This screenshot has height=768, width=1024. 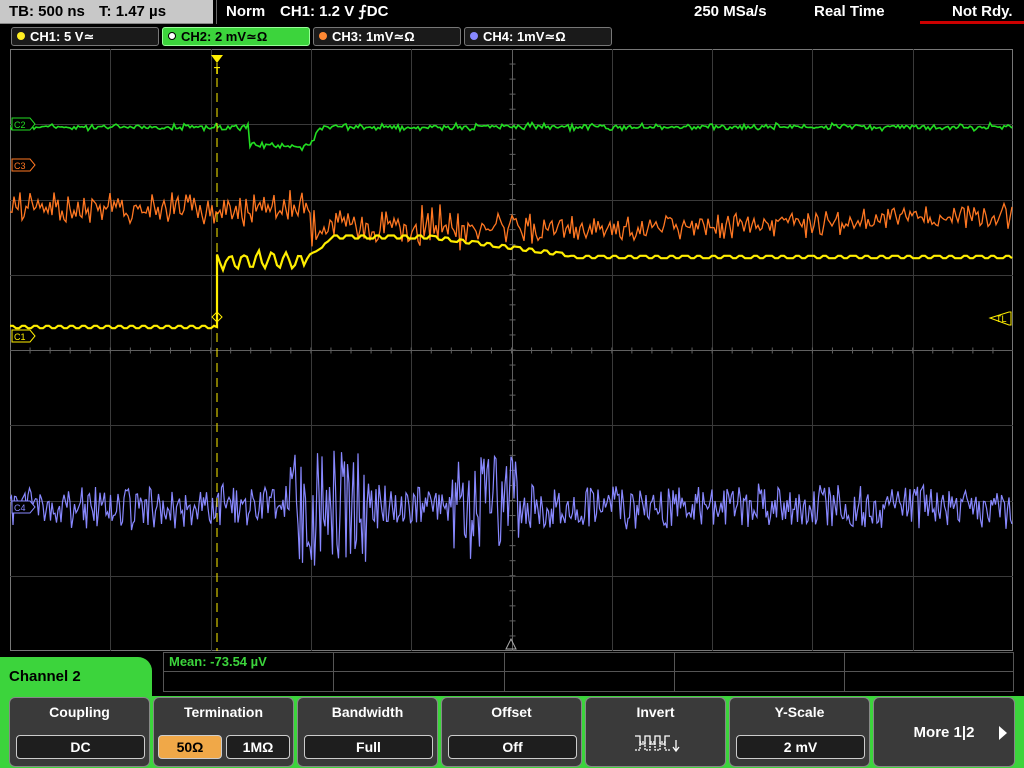 I want to click on tab-ch2: CH2: 2 mV≃Ω, so click(x=236, y=36).